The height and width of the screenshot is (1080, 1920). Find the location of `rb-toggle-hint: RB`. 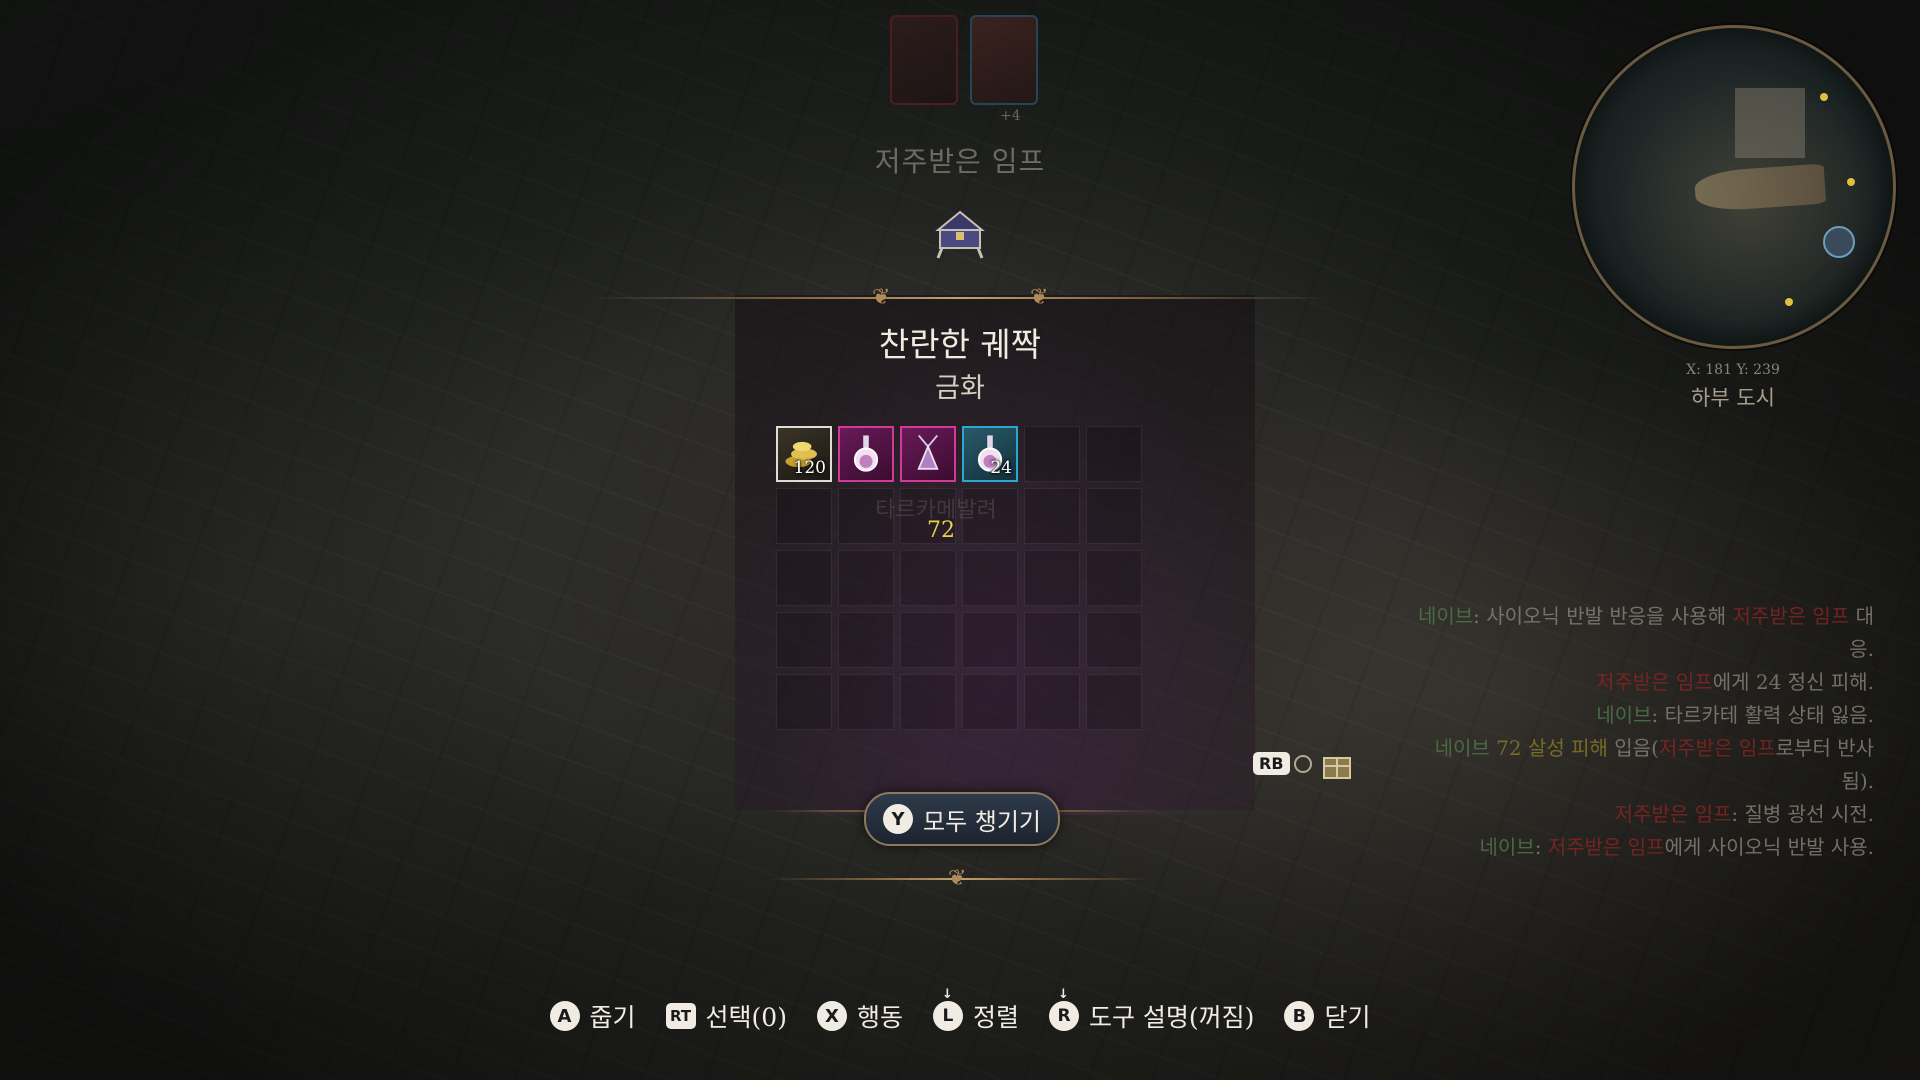

rb-toggle-hint: RB is located at coordinates (1282, 763).